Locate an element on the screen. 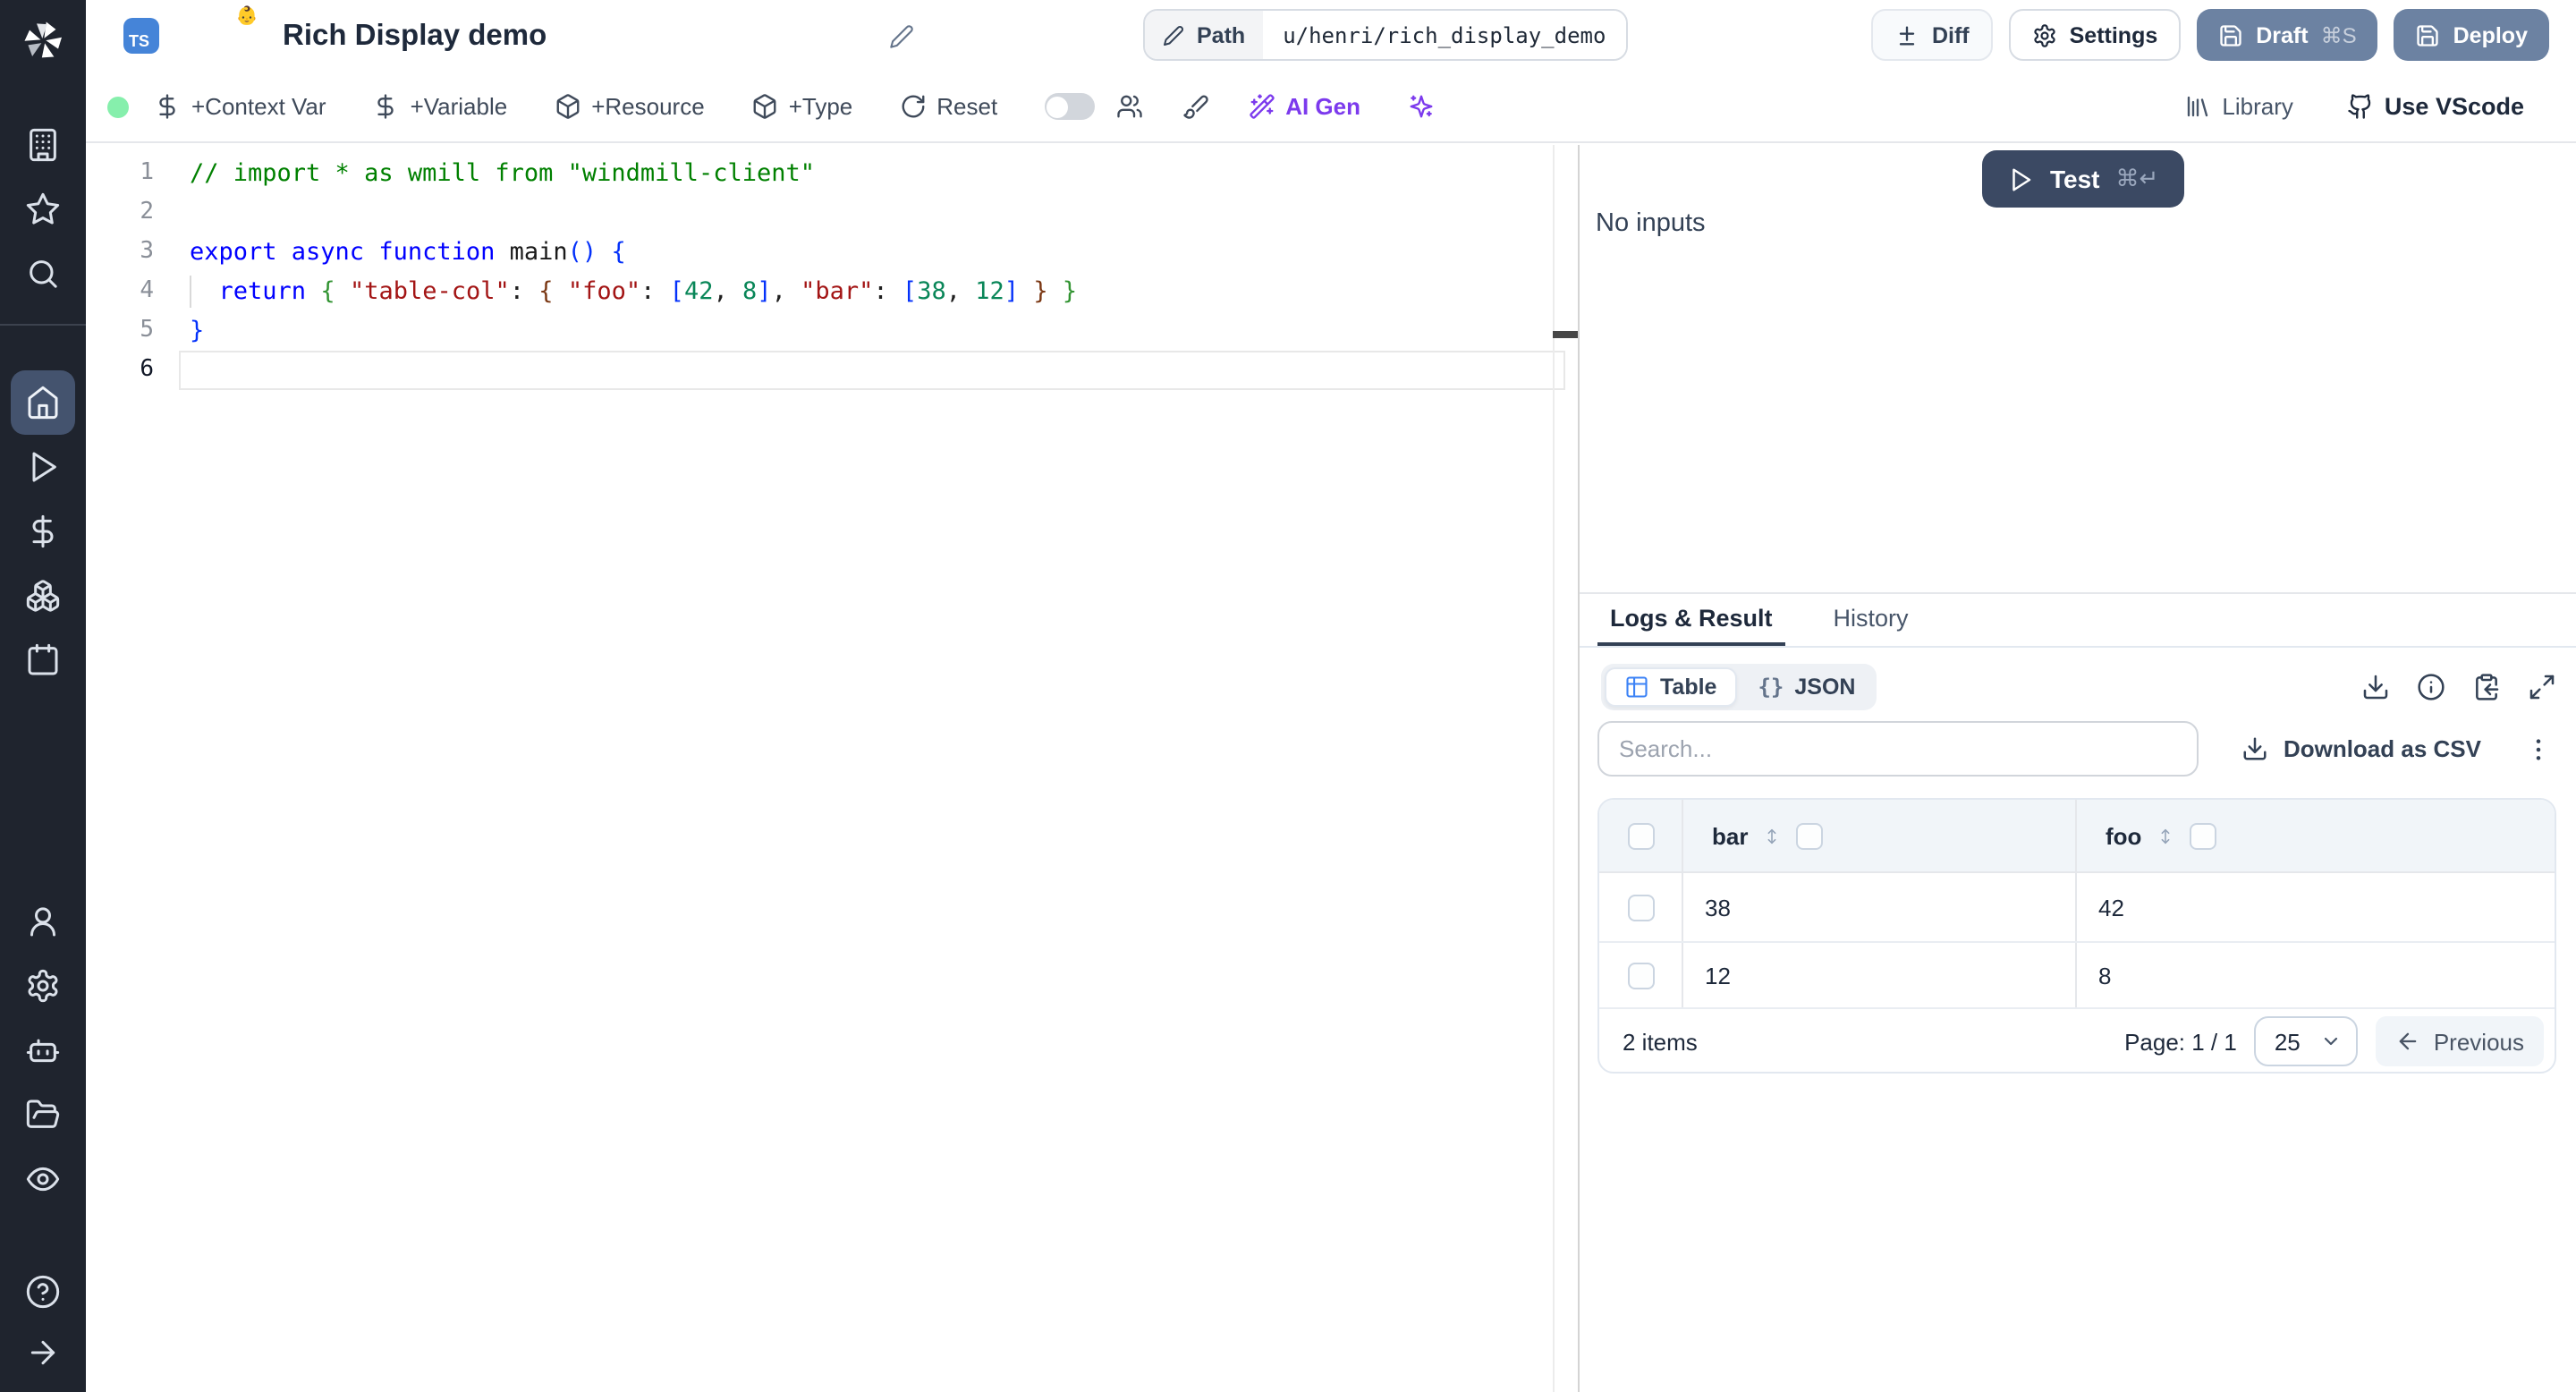 Image resolution: width=2576 pixels, height=1392 pixels. add-context-var-button: +Context Var is located at coordinates (240, 106).